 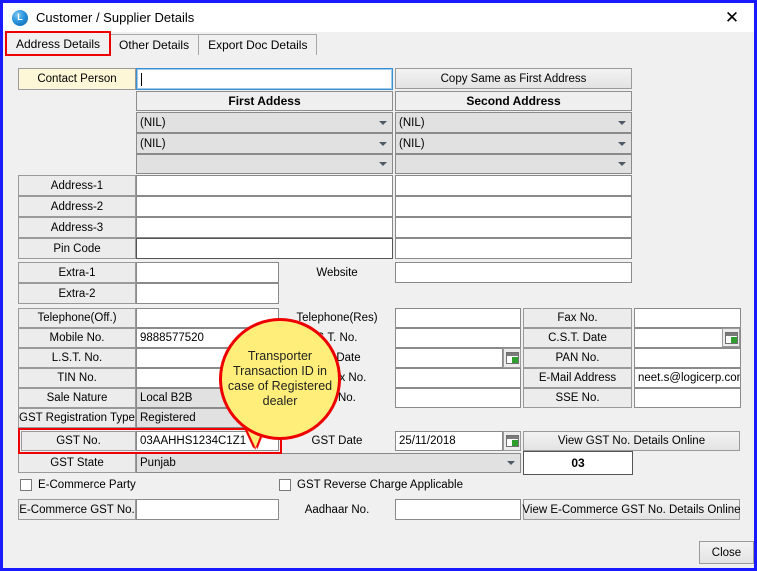 I want to click on extra-1-input, so click(x=207, y=272).